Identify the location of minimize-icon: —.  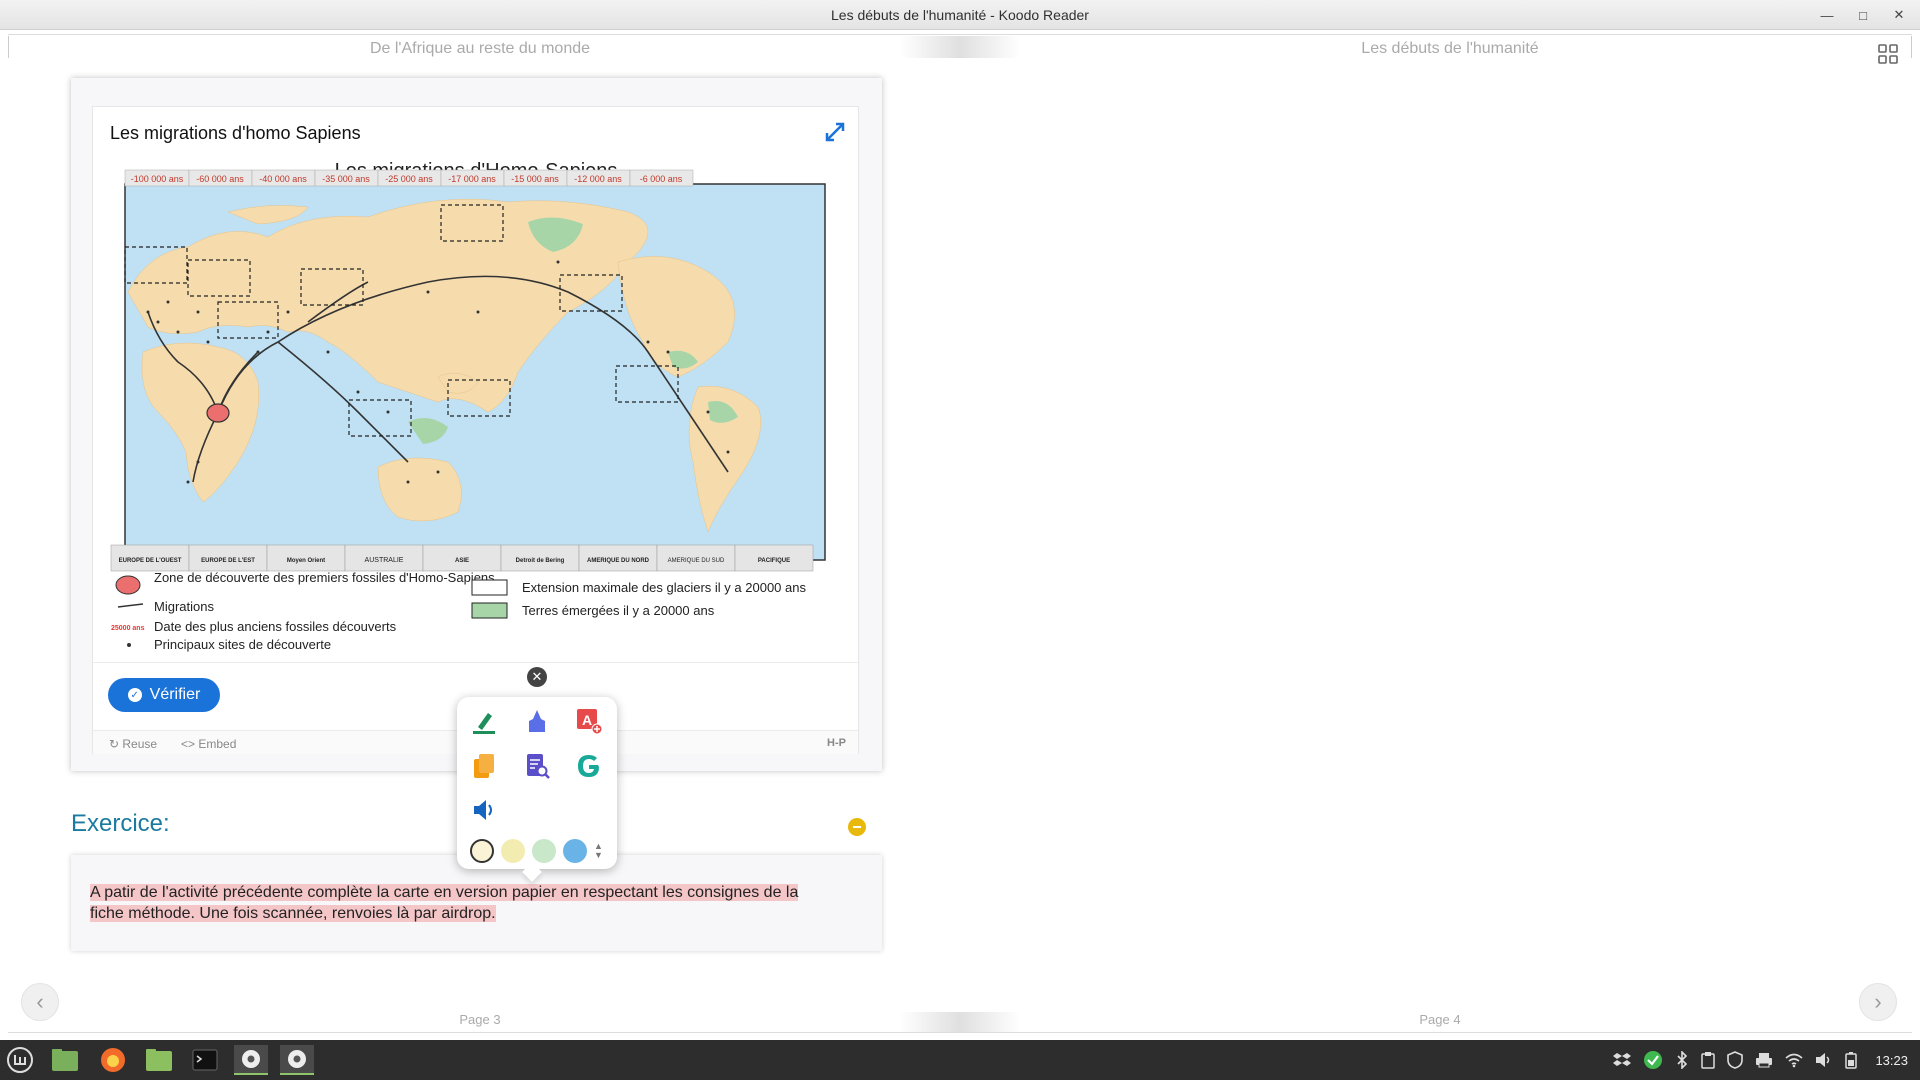
(1827, 15).